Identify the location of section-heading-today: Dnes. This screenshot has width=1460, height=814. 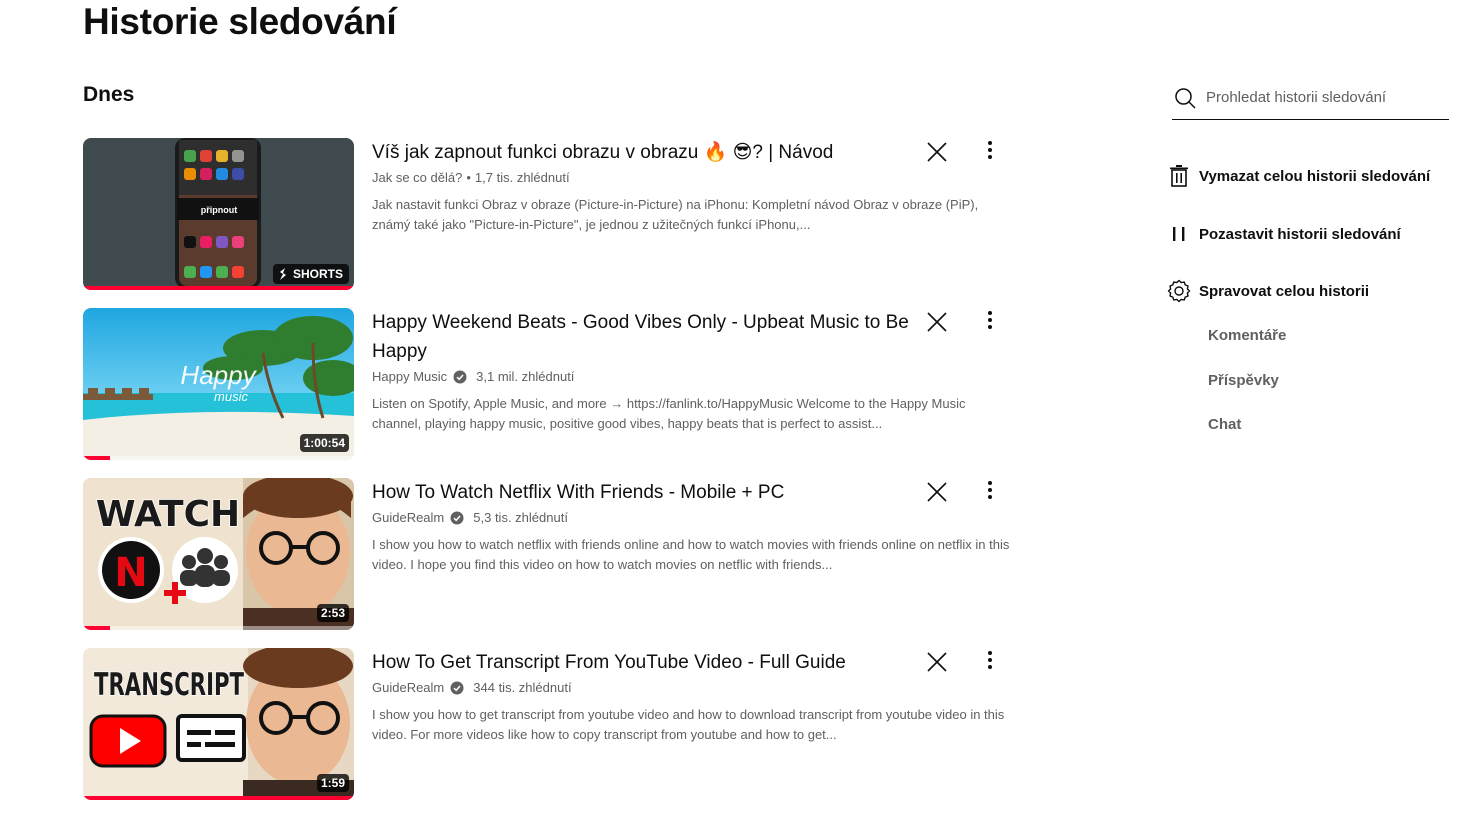
(109, 94).